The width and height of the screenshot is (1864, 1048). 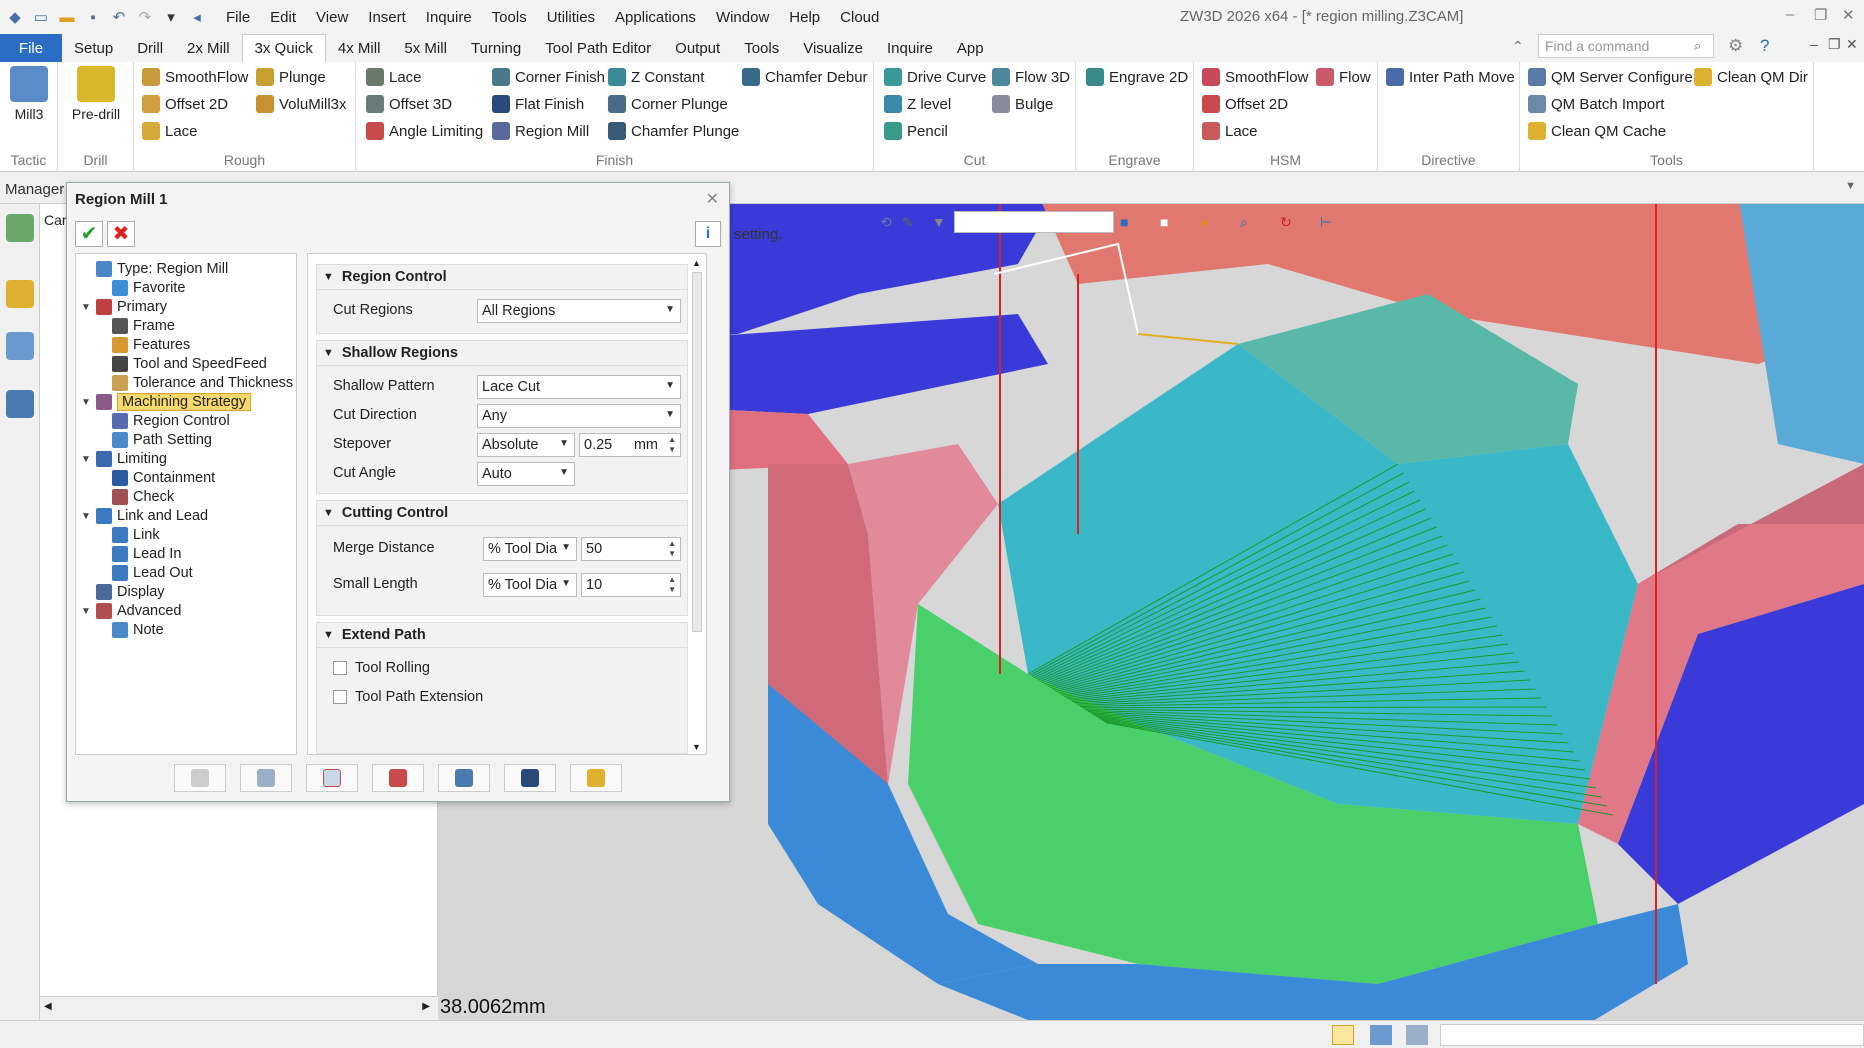 What do you see at coordinates (239, 1008) in the screenshot?
I see `horizontal-scrollbar: ◀ ▶` at bounding box center [239, 1008].